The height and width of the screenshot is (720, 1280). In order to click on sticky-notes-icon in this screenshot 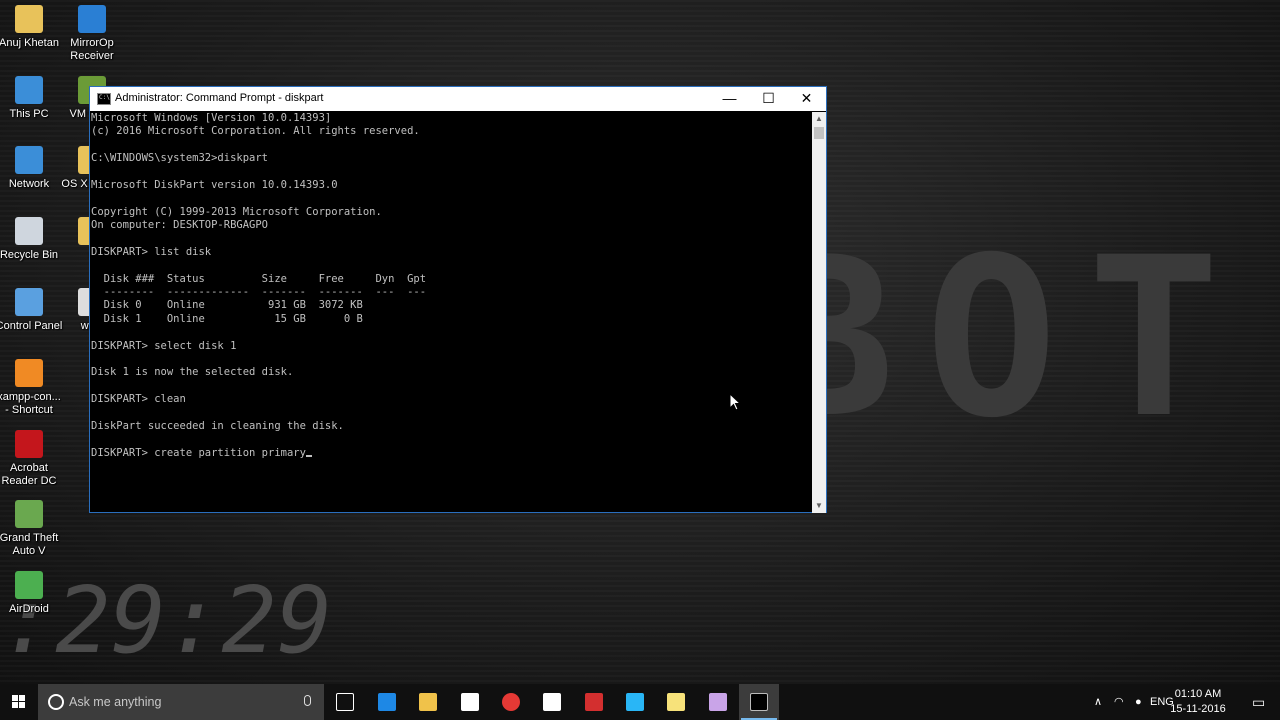, I will do `click(676, 702)`.